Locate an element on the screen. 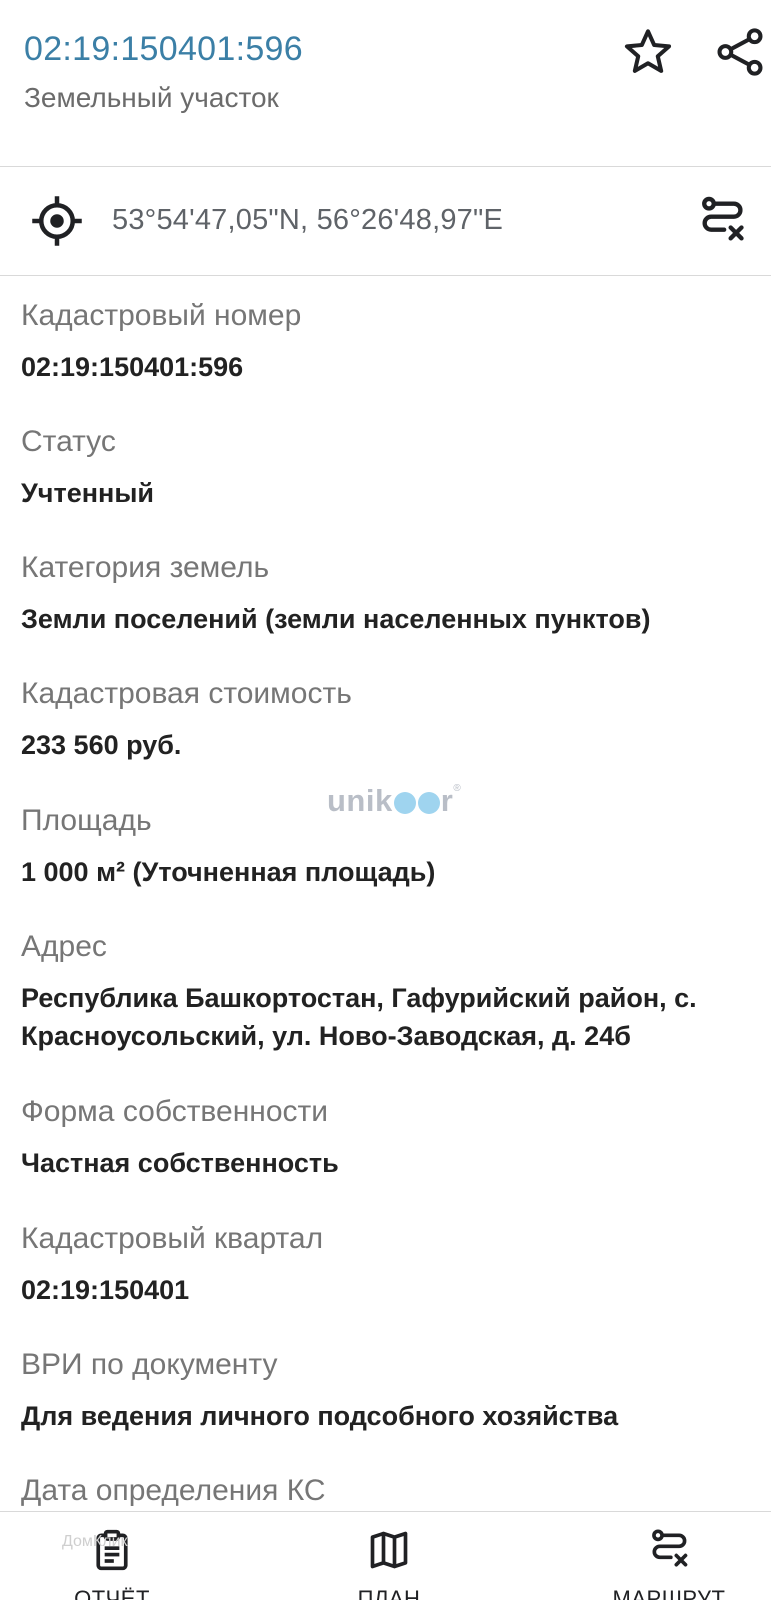  nav-route-label: МАРШРУТ is located at coordinates (669, 1593).